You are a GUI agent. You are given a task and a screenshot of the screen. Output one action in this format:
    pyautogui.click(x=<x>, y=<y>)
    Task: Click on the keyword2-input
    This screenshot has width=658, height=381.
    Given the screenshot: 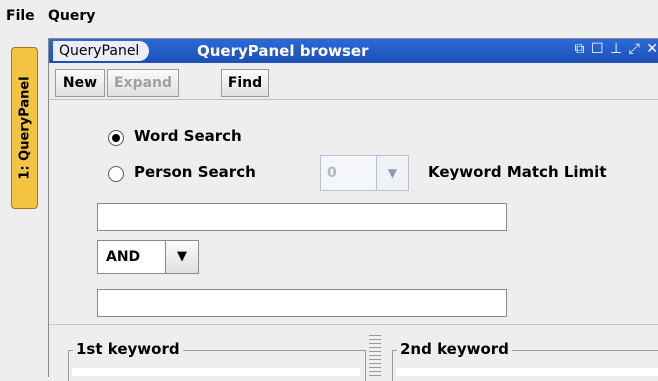 What is the action you would take?
    pyautogui.click(x=302, y=303)
    